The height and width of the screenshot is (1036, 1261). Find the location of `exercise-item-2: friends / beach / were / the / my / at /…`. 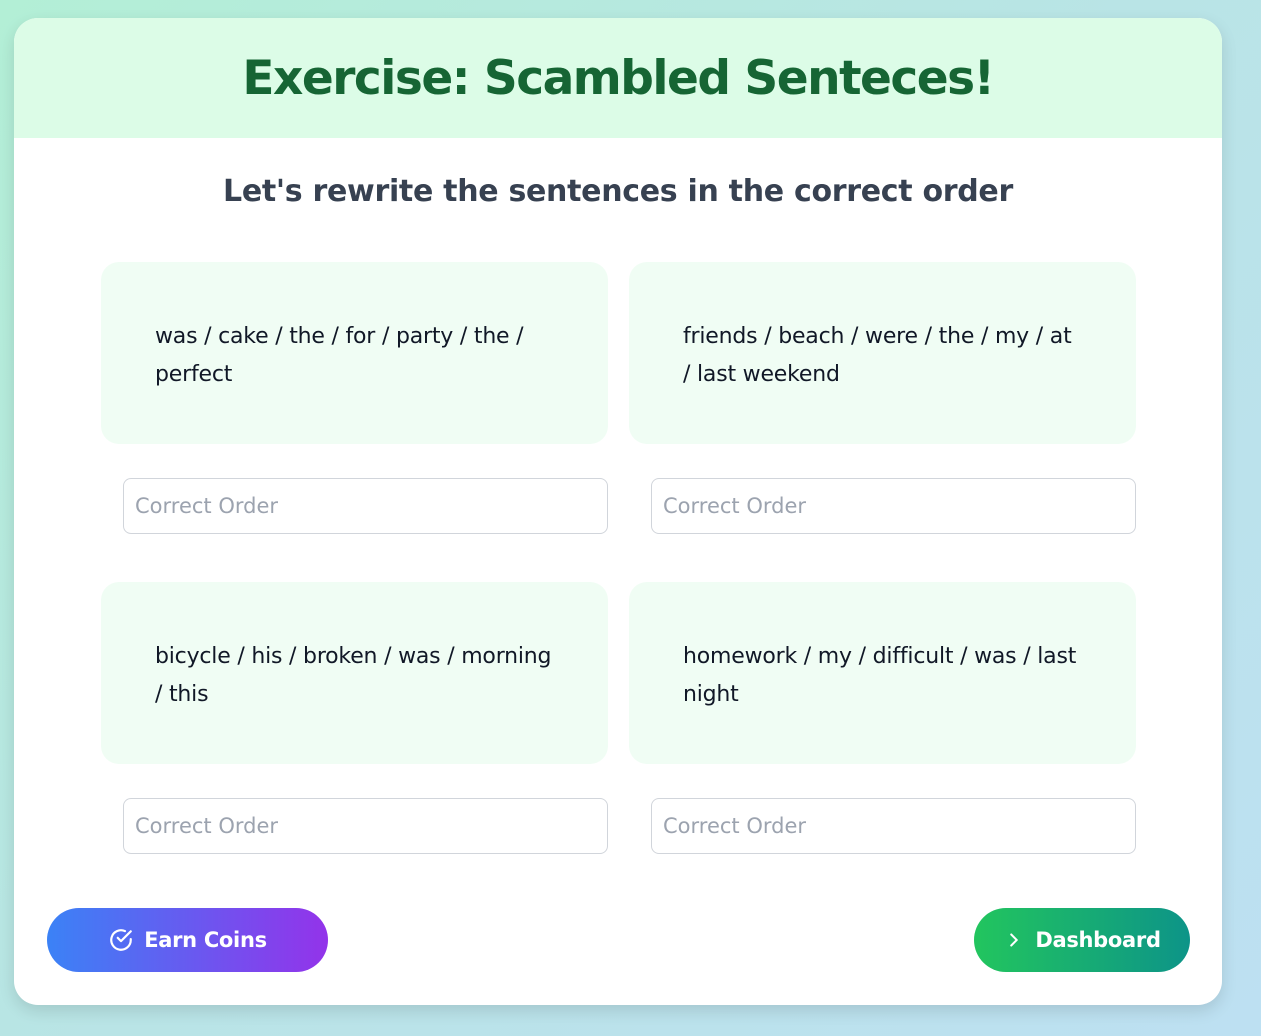

exercise-item-2: friends / beach / were / the / my / at /… is located at coordinates (882, 422).